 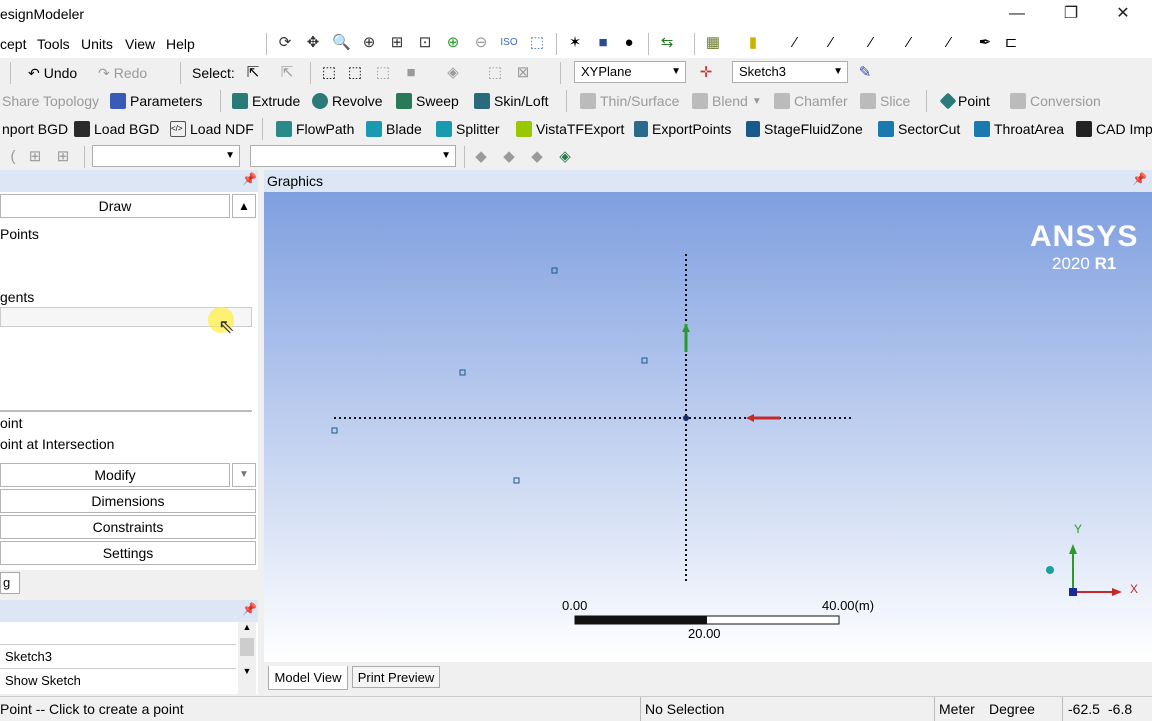 What do you see at coordinates (118, 681) in the screenshot?
I see `details-row-show-sketch: Show Sketch` at bounding box center [118, 681].